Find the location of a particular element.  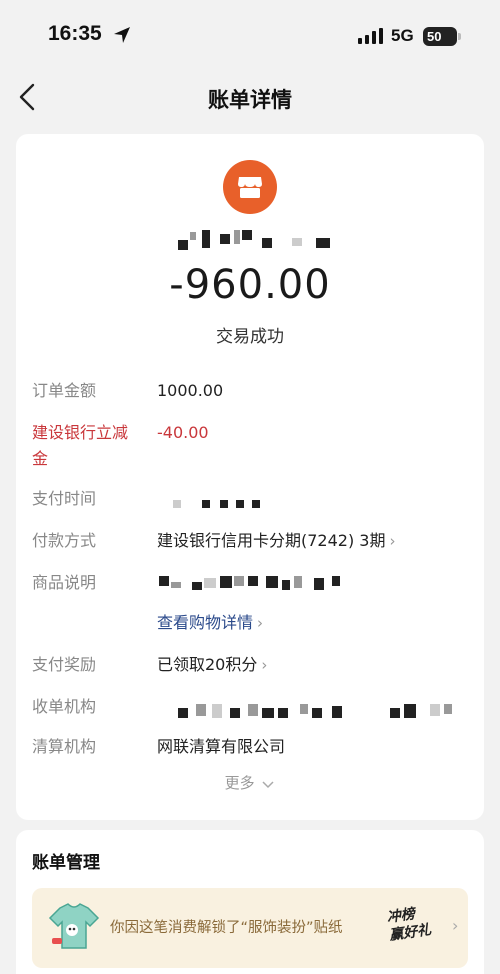

promo-text: 你因这笔消费解锁了“服饰装扮”贴纸 is located at coordinates (226, 928).